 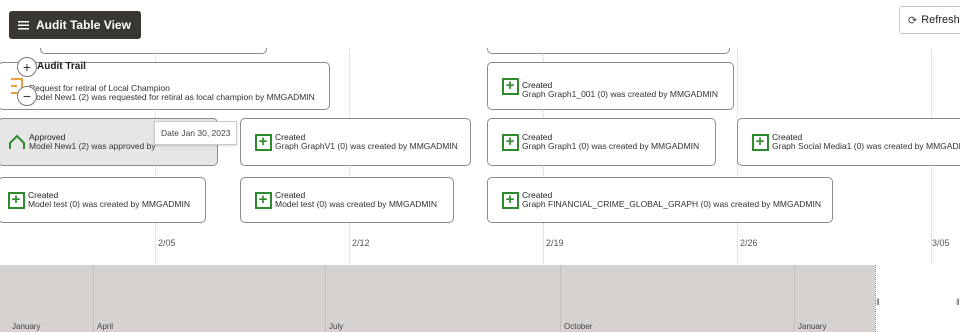 What do you see at coordinates (940, 20) in the screenshot?
I see `refresh-label: Refresh` at bounding box center [940, 20].